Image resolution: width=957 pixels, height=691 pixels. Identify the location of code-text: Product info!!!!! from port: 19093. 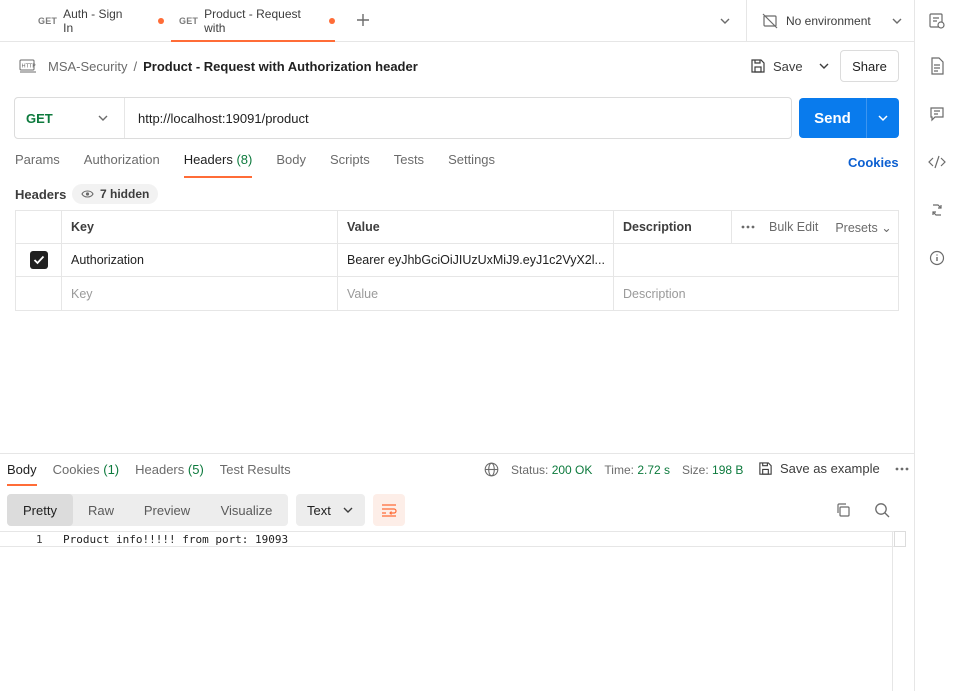
(175, 539).